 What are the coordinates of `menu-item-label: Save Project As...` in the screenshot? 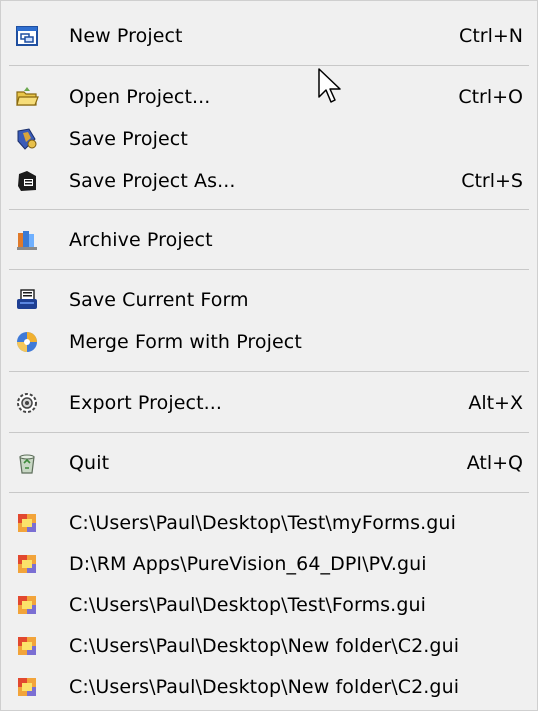 It's located at (152, 181).